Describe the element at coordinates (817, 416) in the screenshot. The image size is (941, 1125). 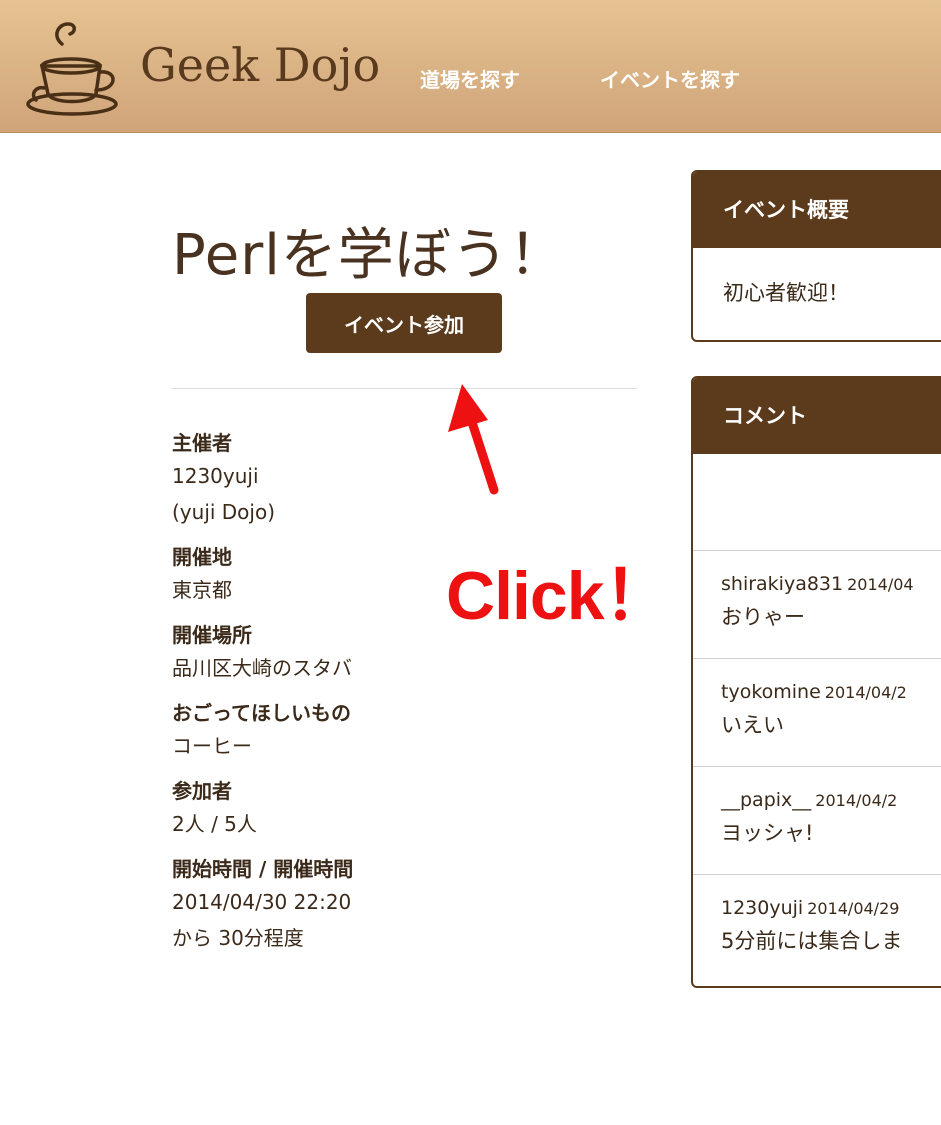
I see `panel-title: コメント` at that location.